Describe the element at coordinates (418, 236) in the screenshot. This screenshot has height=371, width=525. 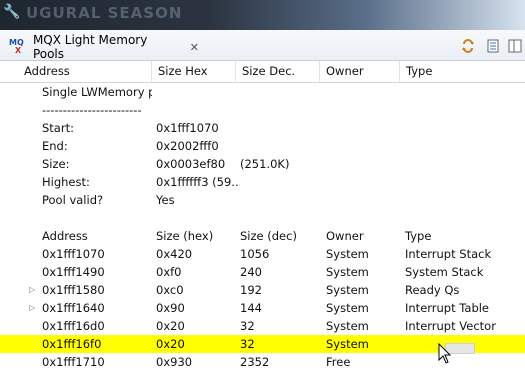
I see `blocks-header-type: Type` at that location.